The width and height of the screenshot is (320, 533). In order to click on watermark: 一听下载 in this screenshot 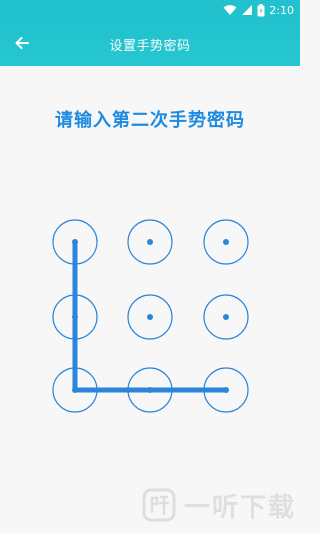, I will do `click(219, 505)`.